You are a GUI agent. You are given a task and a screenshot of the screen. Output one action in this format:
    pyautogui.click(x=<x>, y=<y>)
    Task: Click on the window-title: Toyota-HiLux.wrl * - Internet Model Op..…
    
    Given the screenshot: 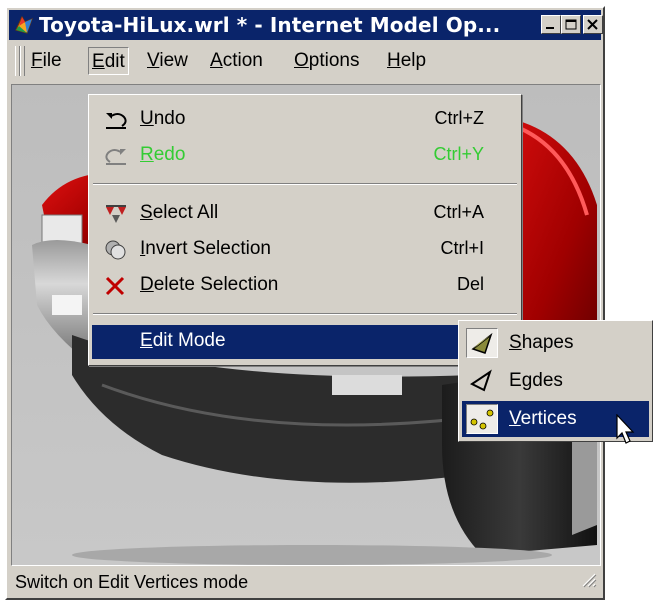 What is the action you would take?
    pyautogui.click(x=270, y=25)
    